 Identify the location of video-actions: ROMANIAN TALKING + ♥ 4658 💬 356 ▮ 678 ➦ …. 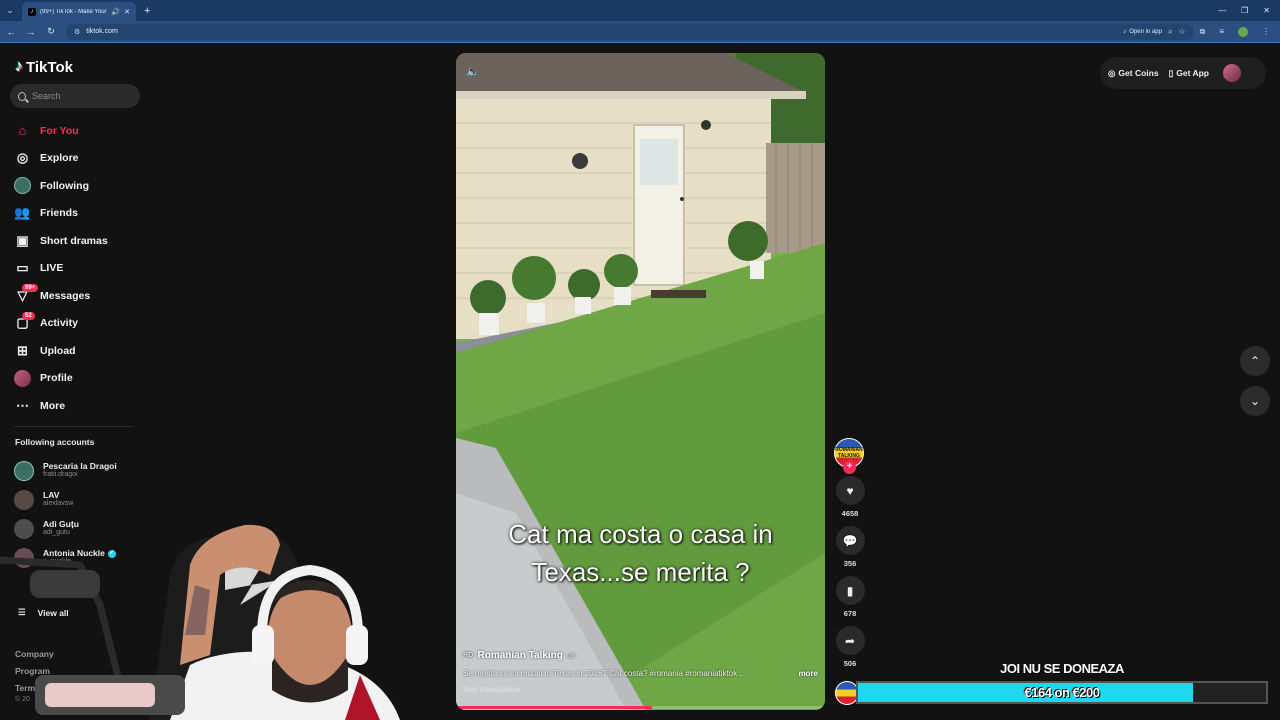
(850, 553).